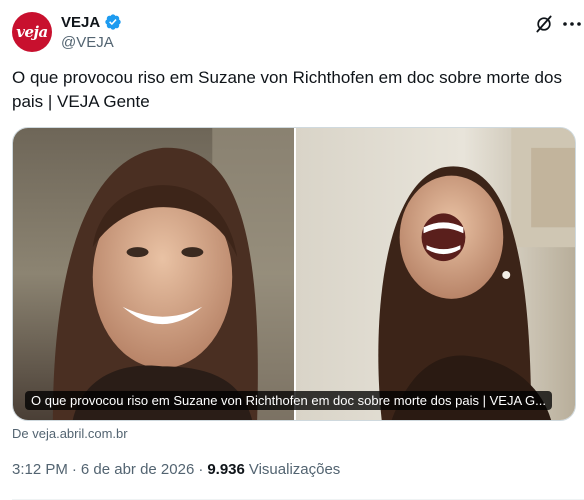 Image resolution: width=584 pixels, height=500 pixels. Describe the element at coordinates (572, 24) in the screenshot. I see `more-icon` at that location.